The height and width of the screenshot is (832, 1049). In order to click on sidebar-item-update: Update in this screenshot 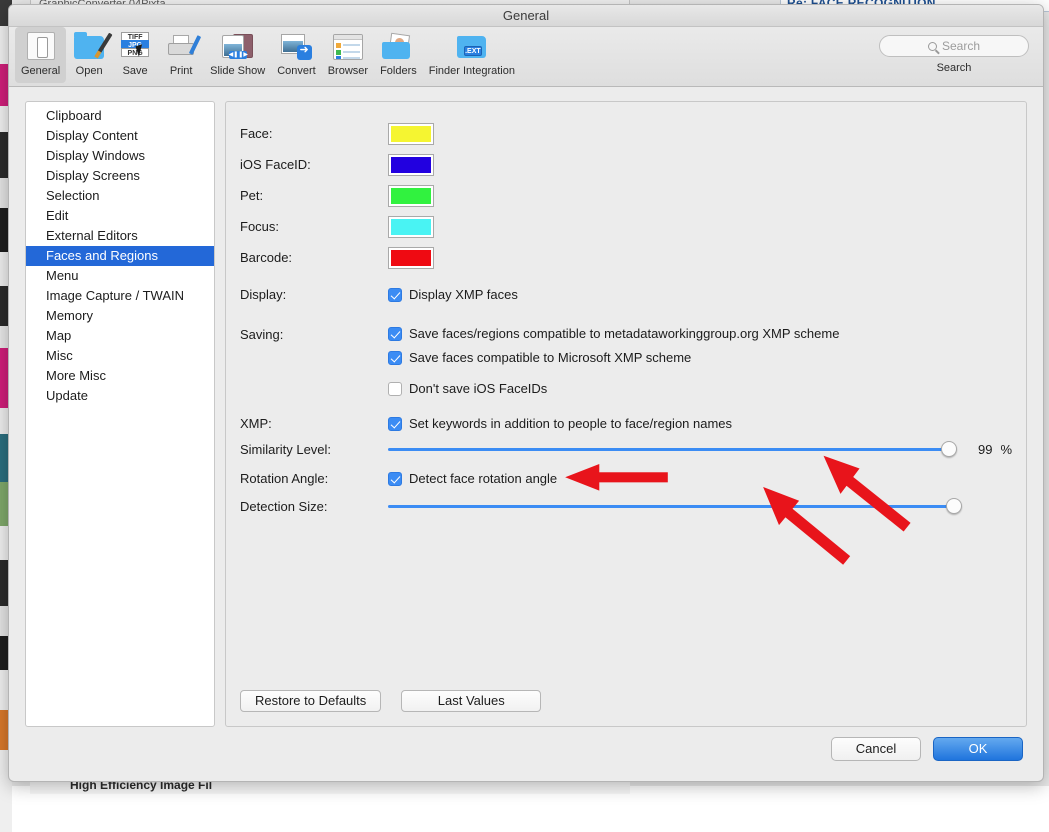, I will do `click(120, 396)`.